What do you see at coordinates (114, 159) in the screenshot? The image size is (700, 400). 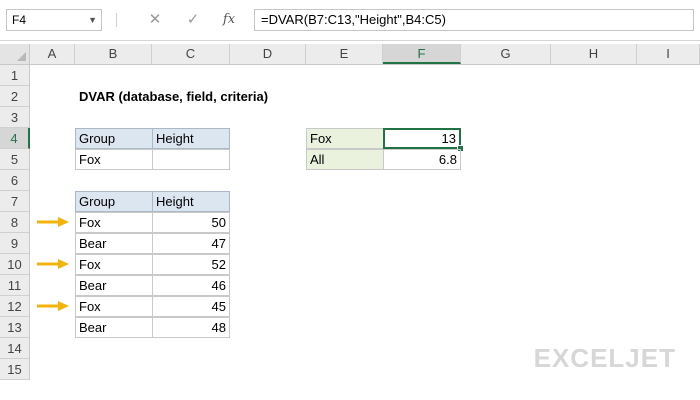 I see `criteria-cell-group: Fox` at bounding box center [114, 159].